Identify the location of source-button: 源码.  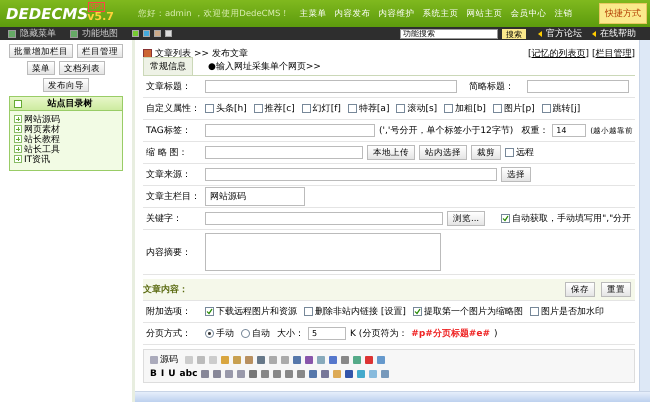
(164, 359).